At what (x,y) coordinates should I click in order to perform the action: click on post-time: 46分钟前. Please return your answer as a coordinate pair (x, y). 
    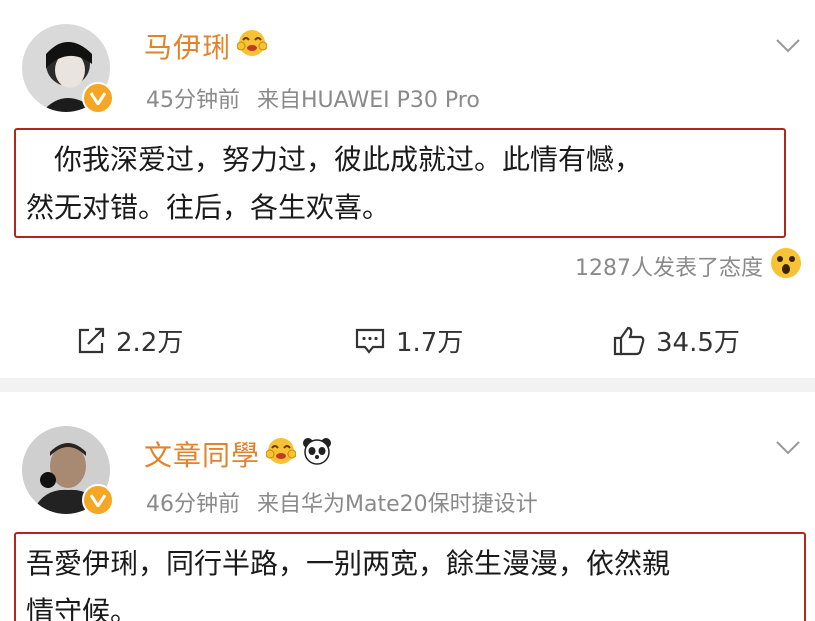
    Looking at the image, I should click on (193, 504).